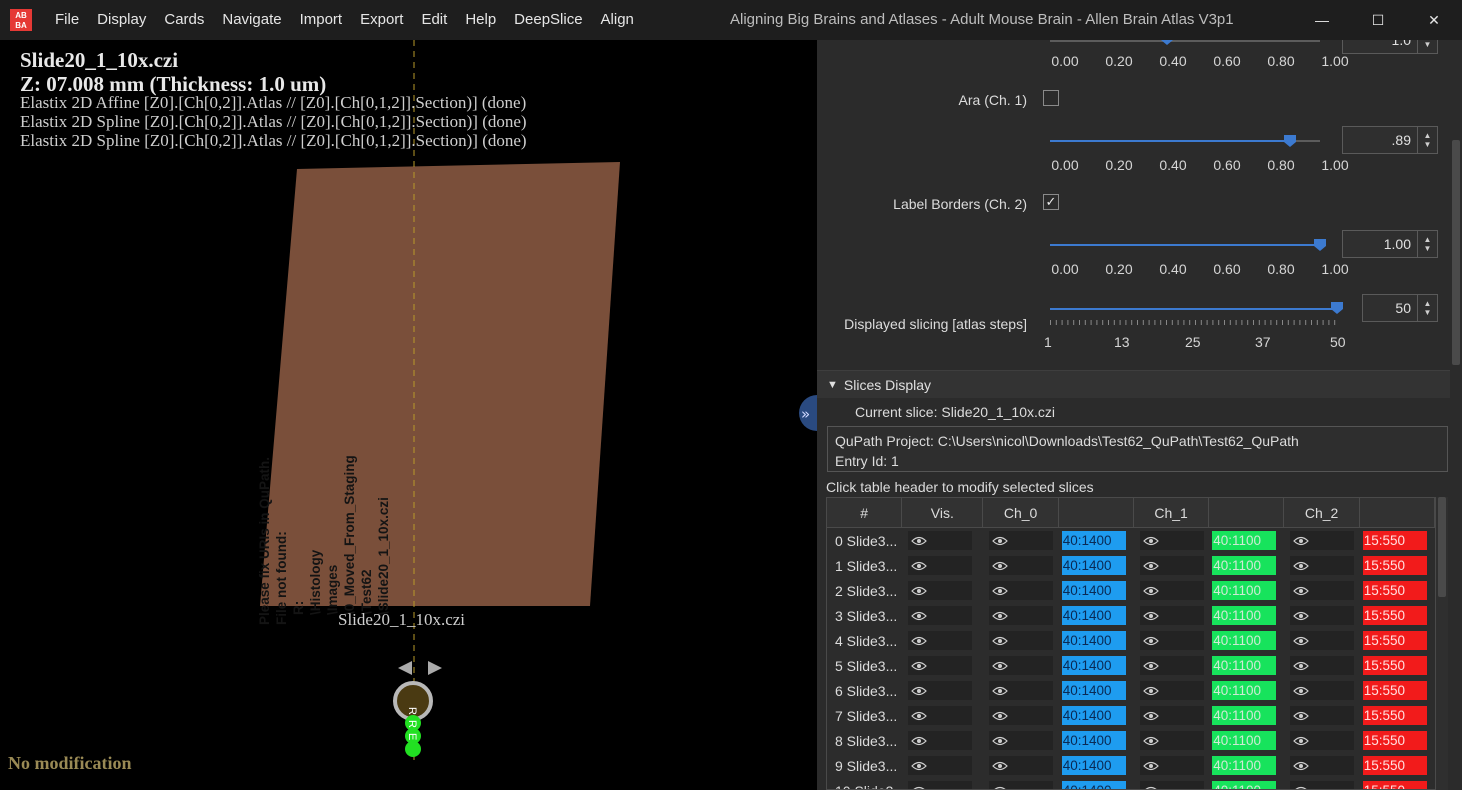 Image resolution: width=1462 pixels, height=790 pixels. I want to click on table-scrollbar, so click(1442, 643).